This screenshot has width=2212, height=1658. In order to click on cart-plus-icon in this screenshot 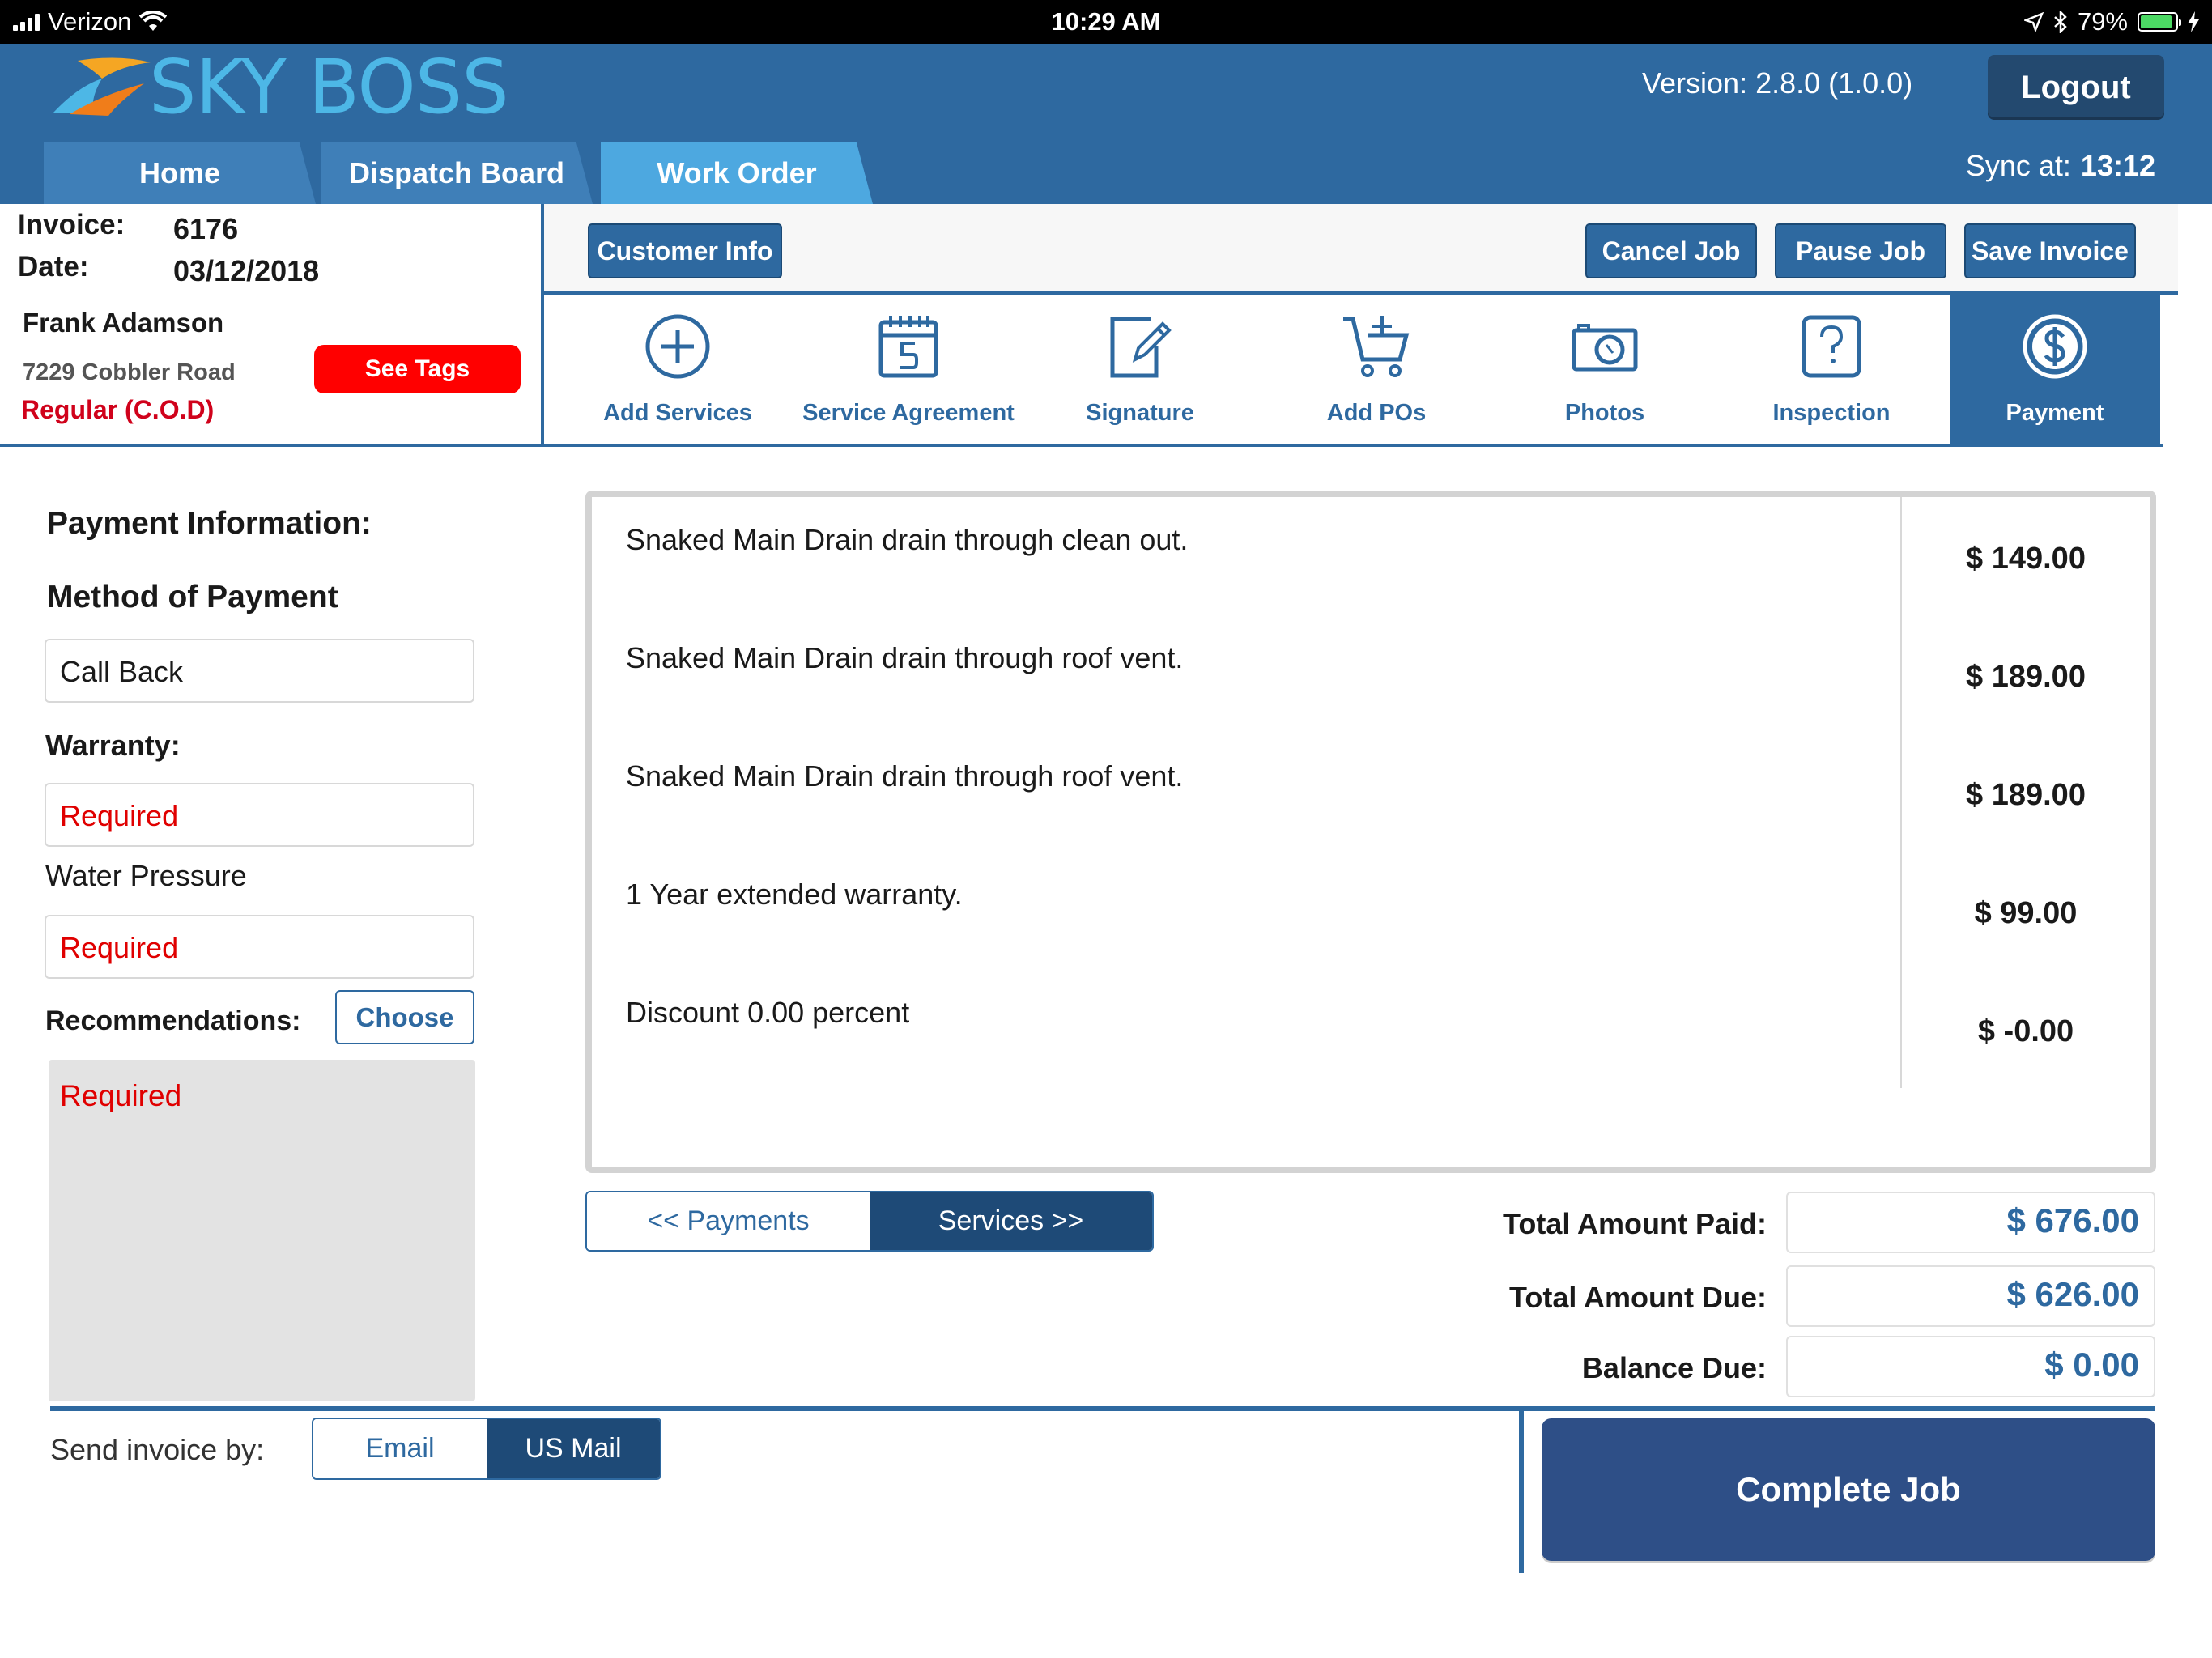, I will do `click(1377, 346)`.